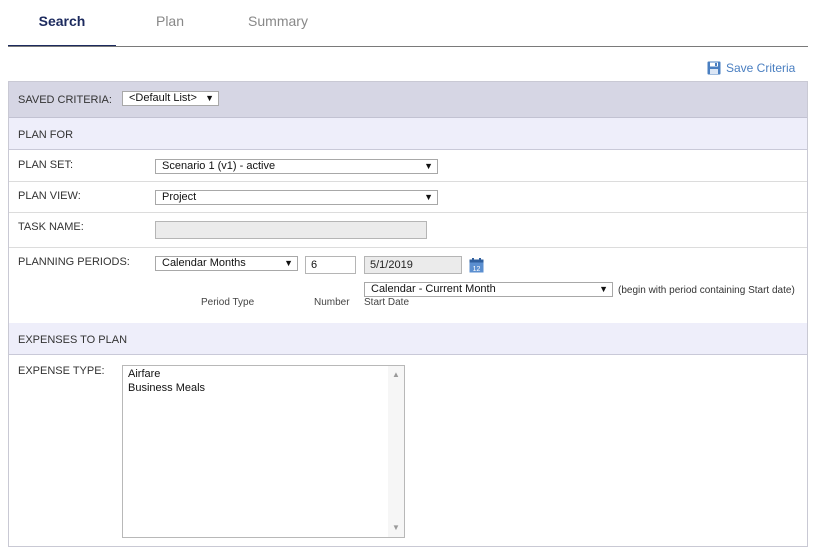 The width and height of the screenshot is (819, 553). Describe the element at coordinates (46, 135) in the screenshot. I see `plan-for-title: PLAN FOR` at that location.